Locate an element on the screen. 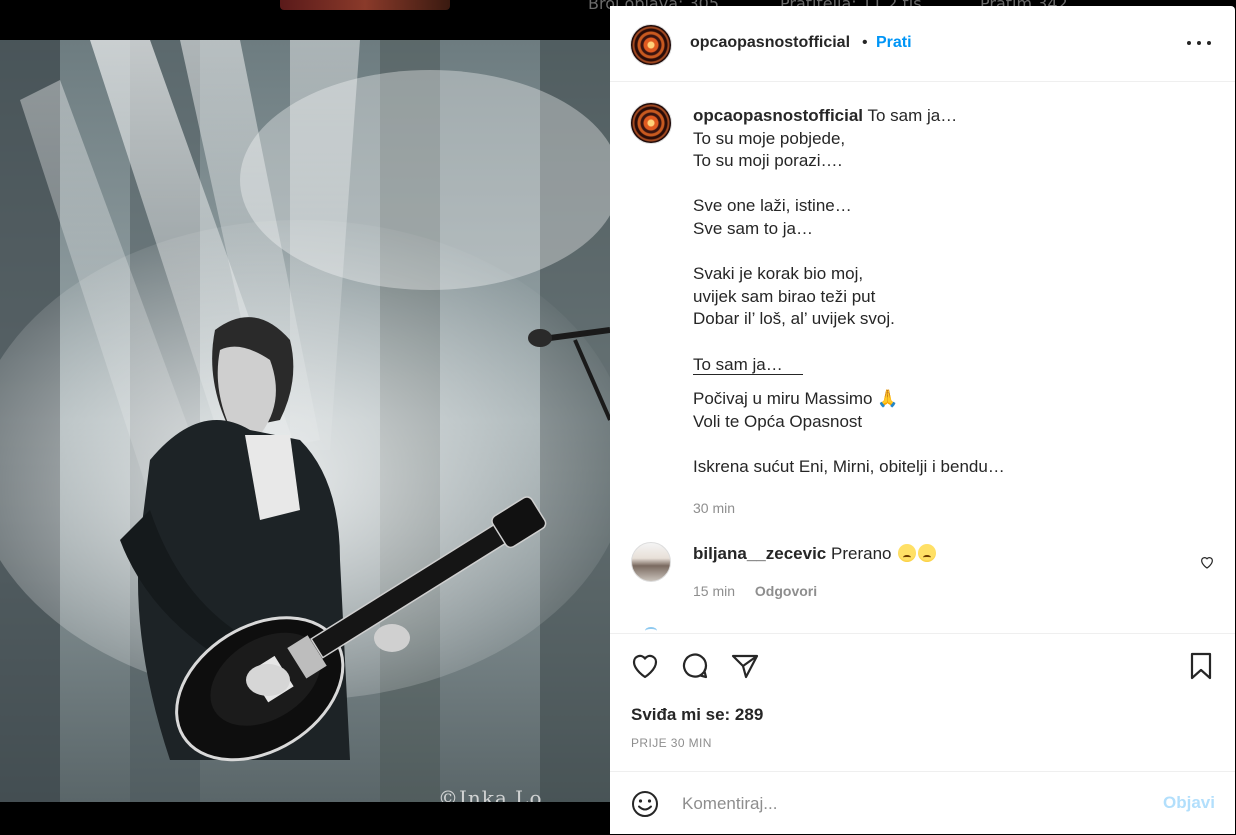 This screenshot has height=835, width=1236. caption-line: Voli te Opća Opasnost is located at coordinates (778, 421).